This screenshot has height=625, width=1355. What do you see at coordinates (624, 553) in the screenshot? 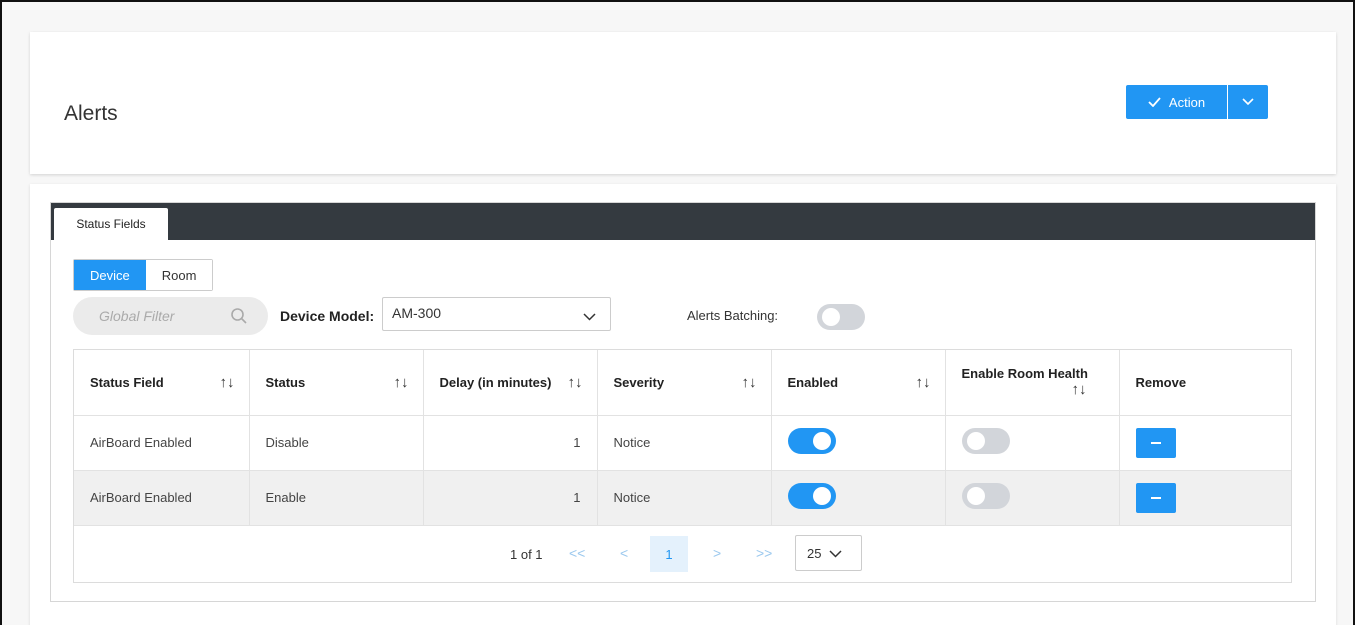
I see `prev-page-button: <` at bounding box center [624, 553].